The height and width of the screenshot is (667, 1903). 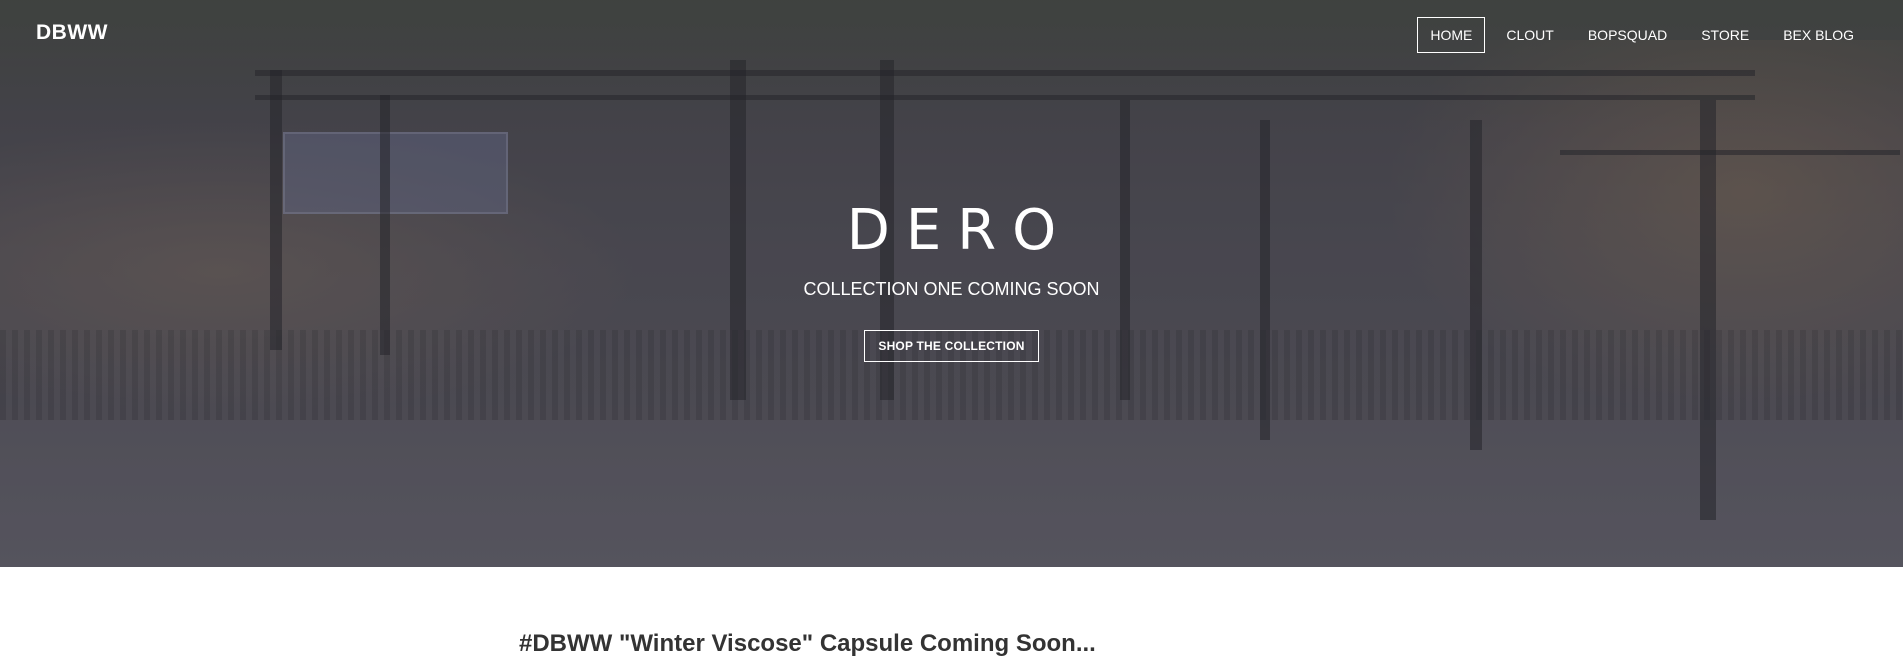 I want to click on brand-logo: DBWW, so click(x=72, y=33).